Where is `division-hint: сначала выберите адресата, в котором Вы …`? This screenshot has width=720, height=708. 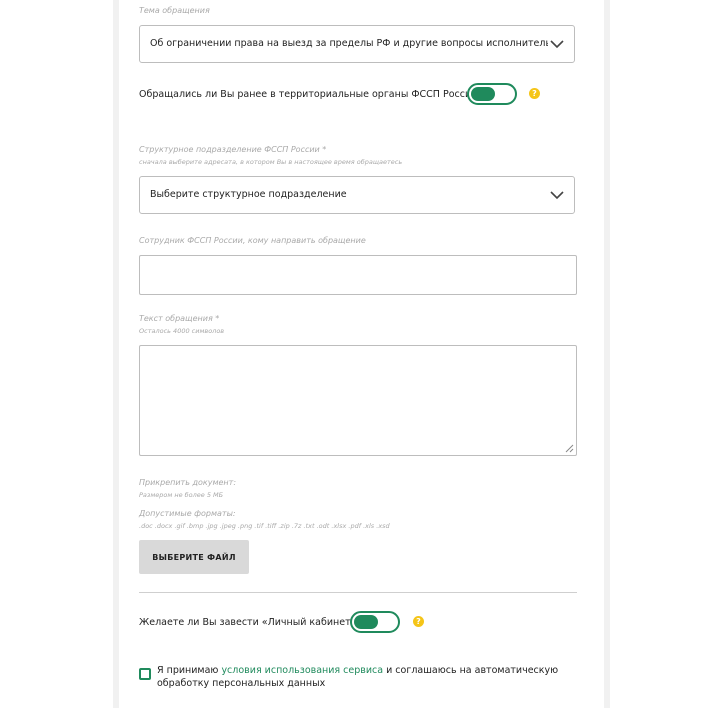
division-hint: сначала выберите адресата, в котором Вы … is located at coordinates (271, 162).